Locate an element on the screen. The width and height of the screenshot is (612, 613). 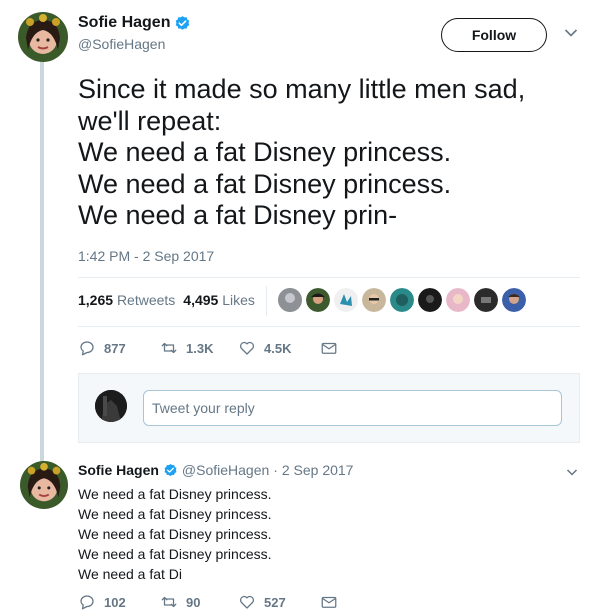
tweet-actions: 877 1.3K 4.5K is located at coordinates (208, 348).